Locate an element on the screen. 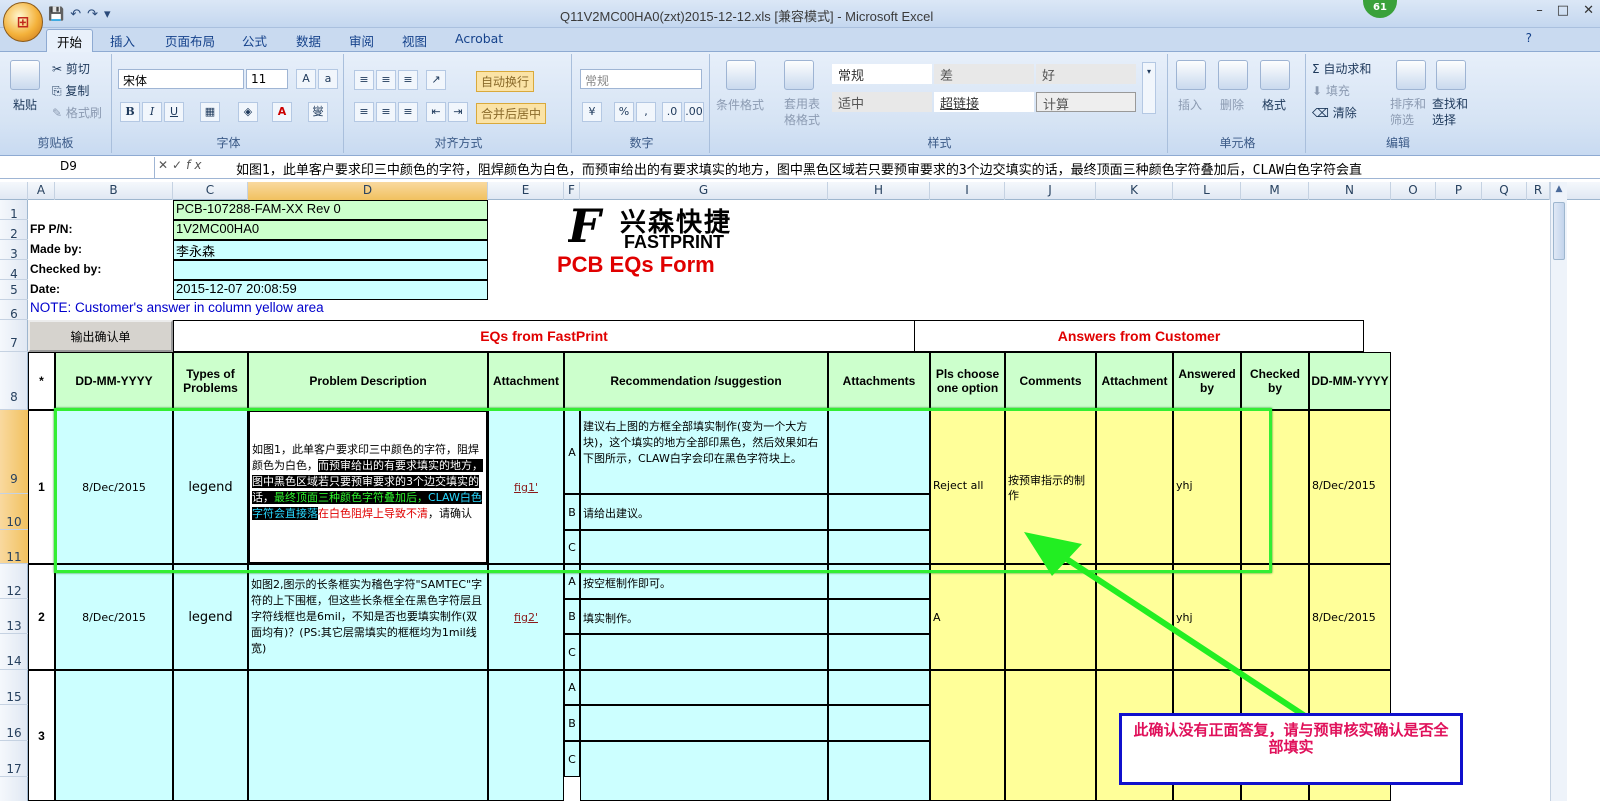 This screenshot has width=1600, height=801. eq2-attachments-b is located at coordinates (879, 616).